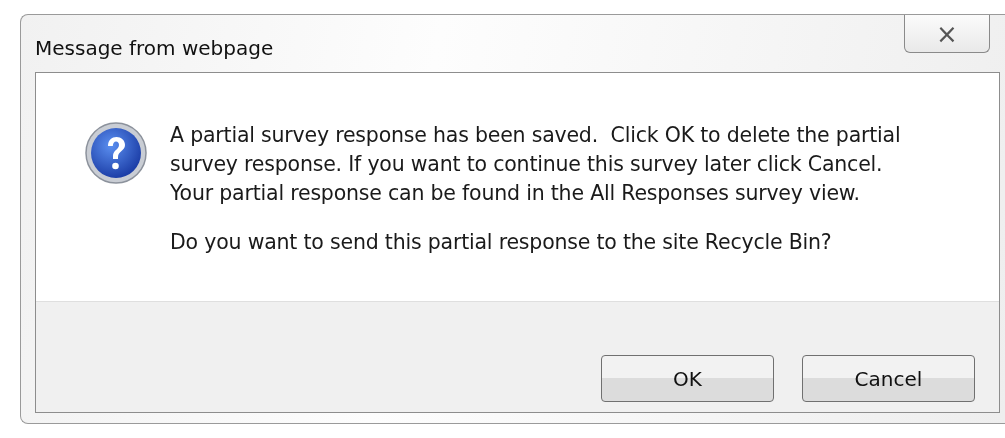  What do you see at coordinates (116, 153) in the screenshot?
I see `help-icon` at bounding box center [116, 153].